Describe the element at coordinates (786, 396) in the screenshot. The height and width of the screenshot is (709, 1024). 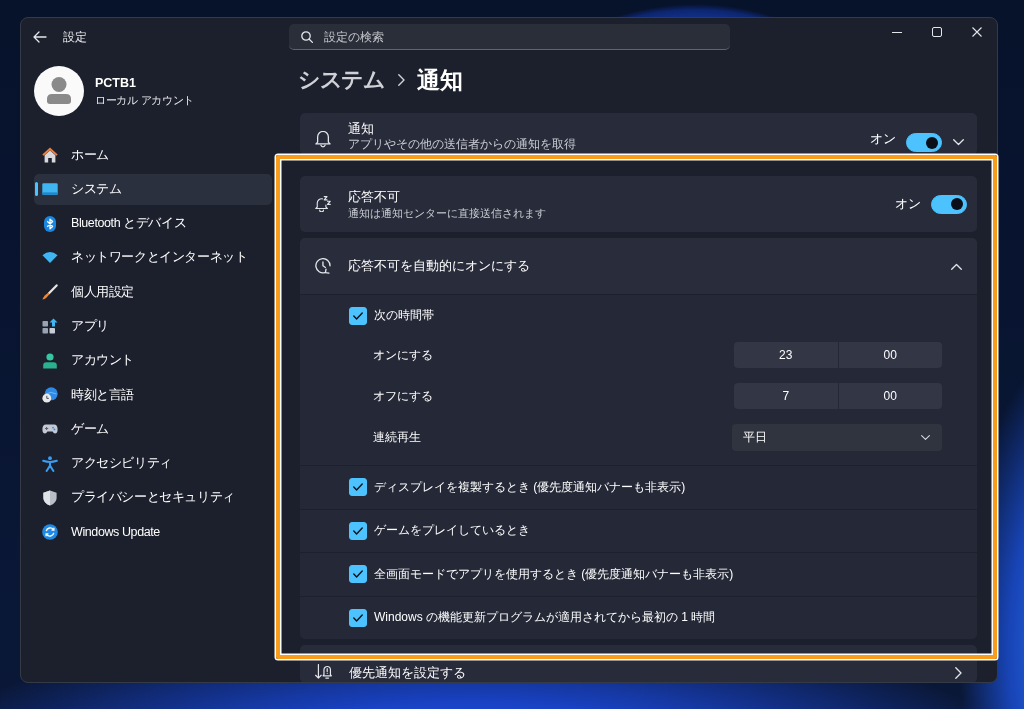
I see `hour-field: 7` at that location.